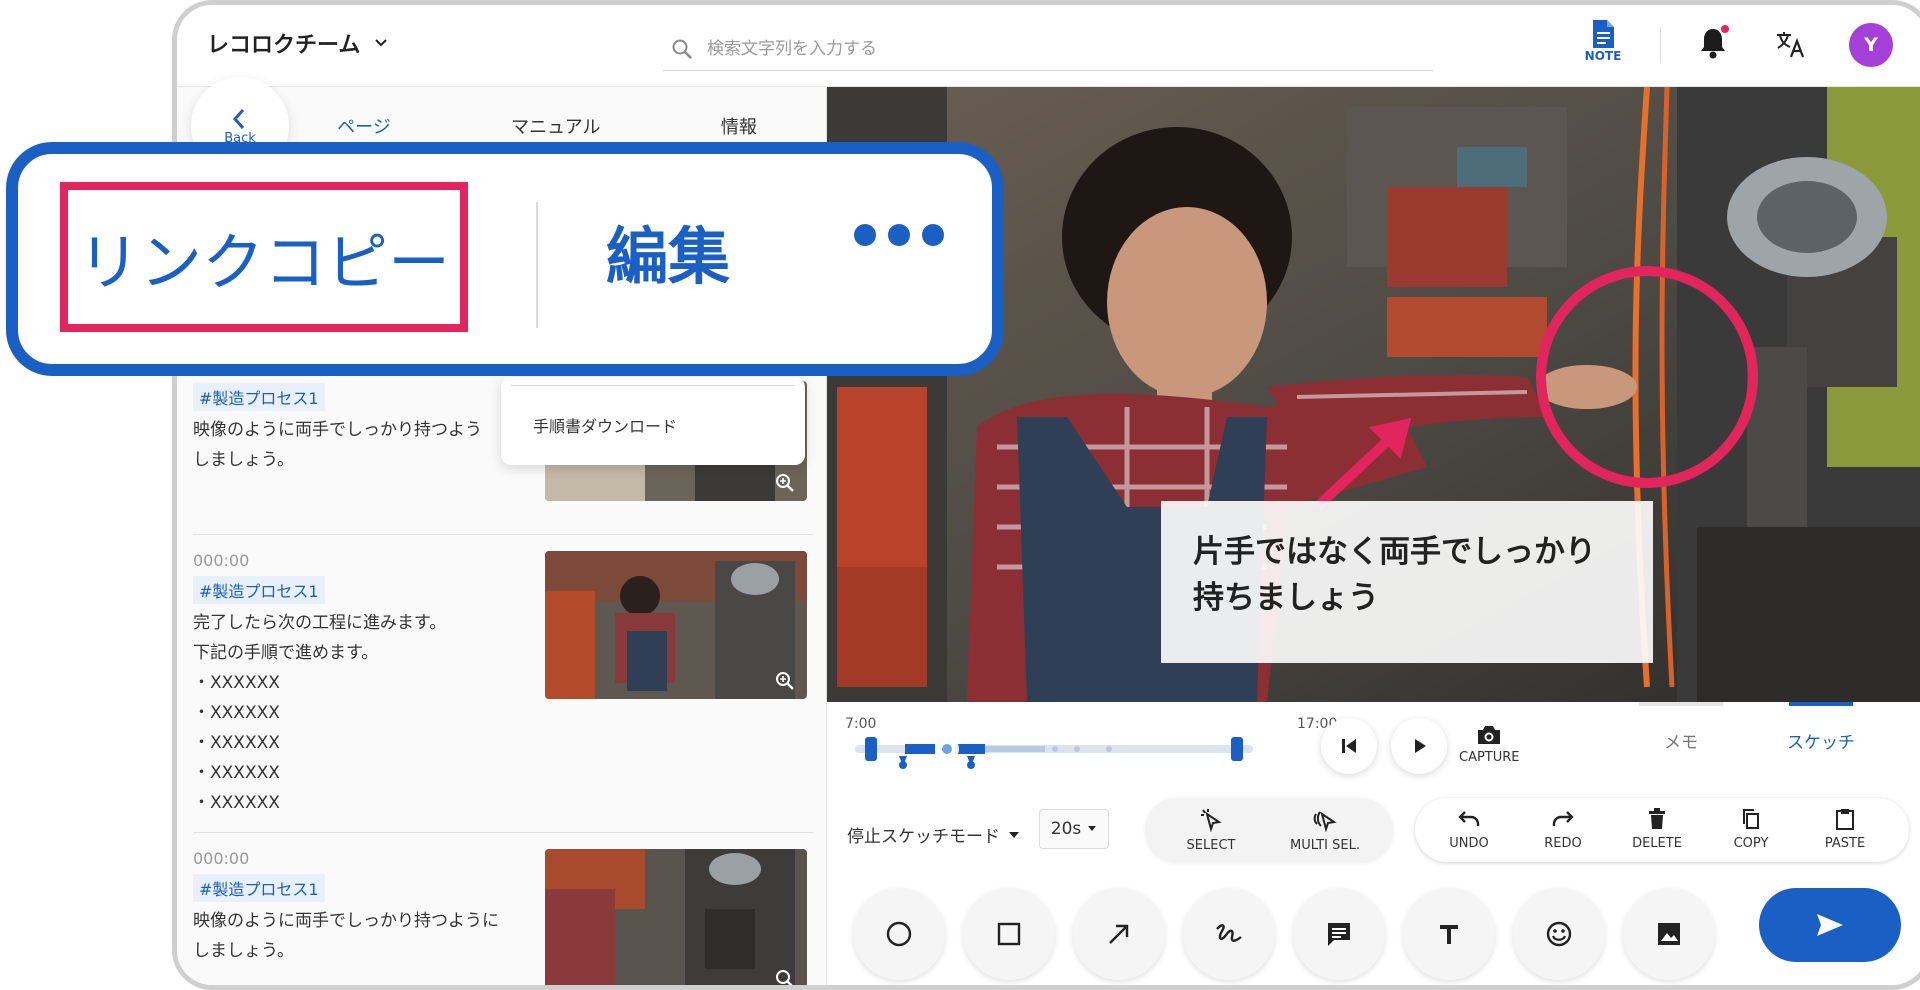  What do you see at coordinates (1681, 704) in the screenshot?
I see `memo-tab-indicator` at bounding box center [1681, 704].